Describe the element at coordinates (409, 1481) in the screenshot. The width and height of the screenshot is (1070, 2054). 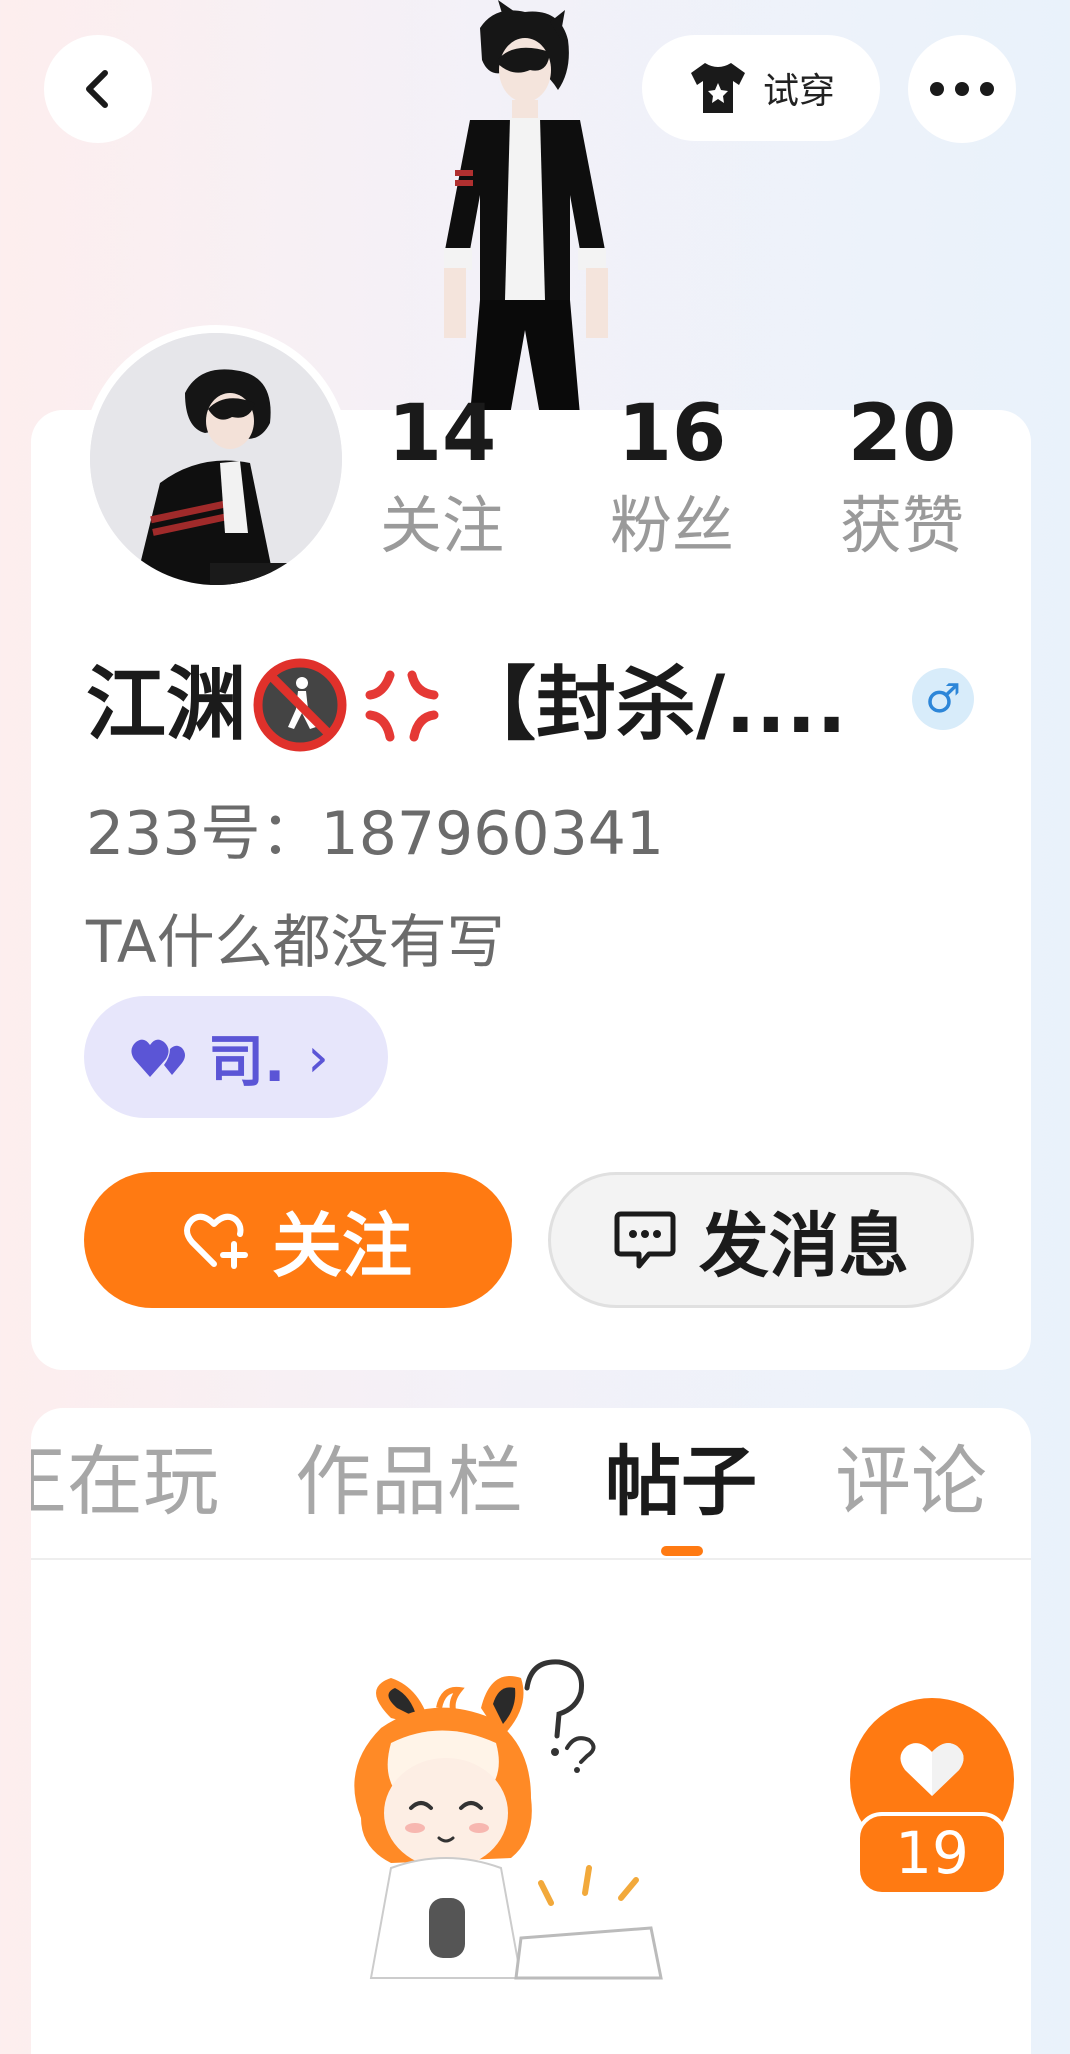
I see `tab-works: 作品栏` at that location.